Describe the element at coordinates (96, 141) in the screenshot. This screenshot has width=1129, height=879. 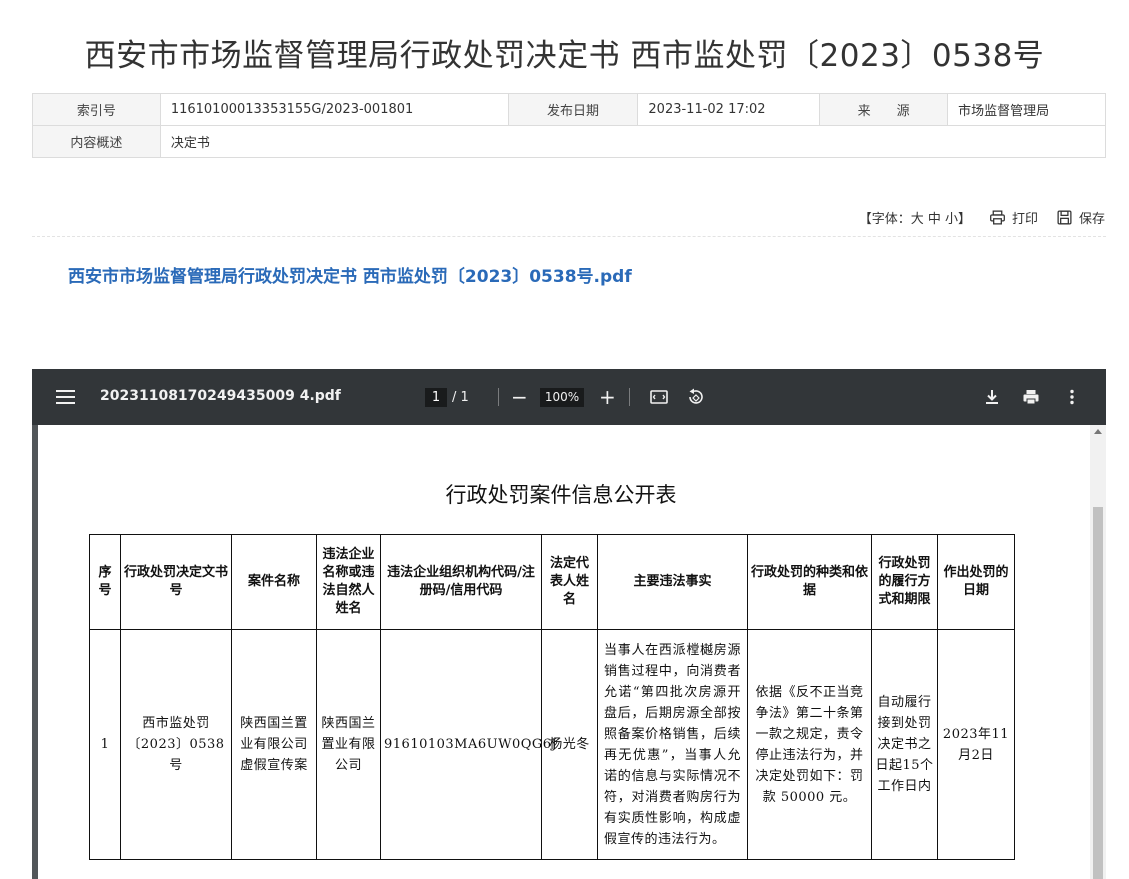
I see `summary-label: 内容概述` at that location.